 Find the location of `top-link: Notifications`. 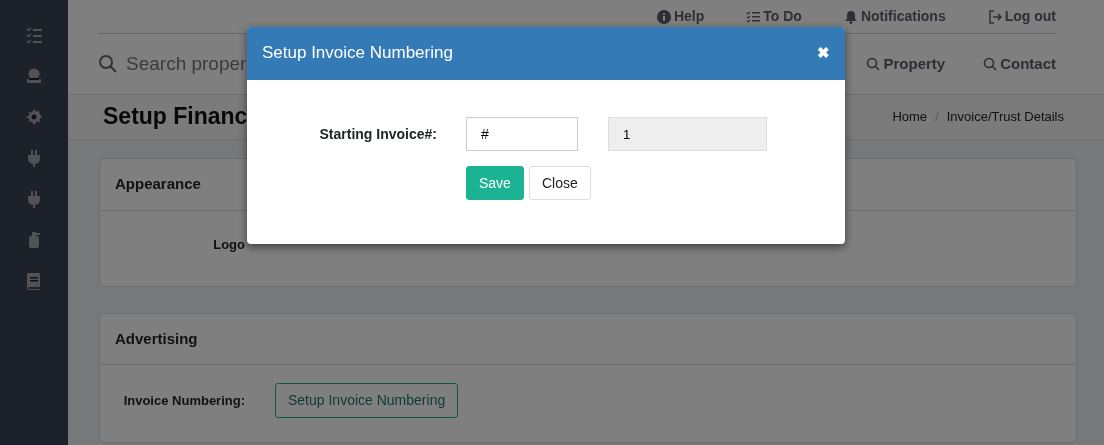

top-link: Notifications is located at coordinates (894, 16).